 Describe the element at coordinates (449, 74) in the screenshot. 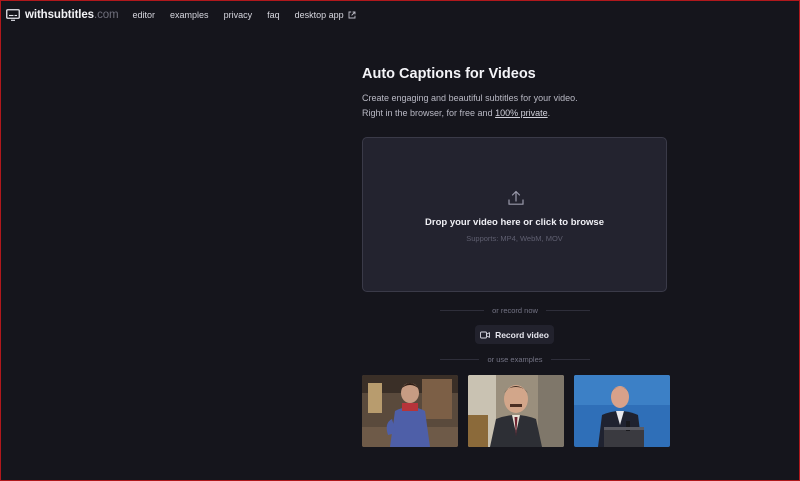

I see `page-title: Auto Captions for Videos` at that location.